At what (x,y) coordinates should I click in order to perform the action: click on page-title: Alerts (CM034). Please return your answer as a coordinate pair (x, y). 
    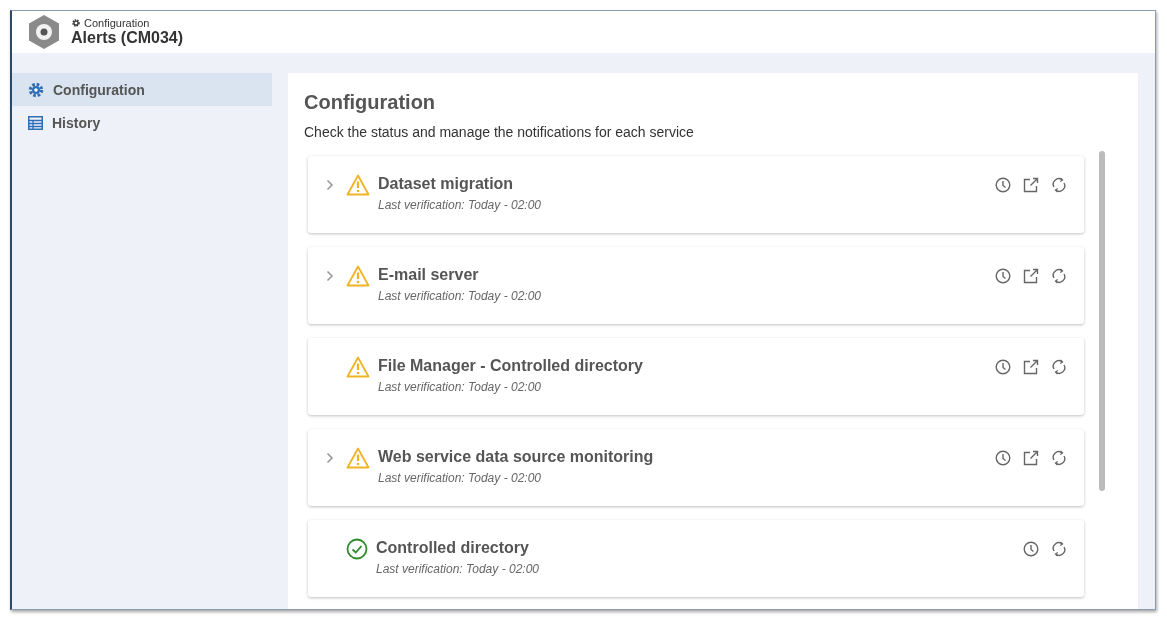
    Looking at the image, I should click on (127, 38).